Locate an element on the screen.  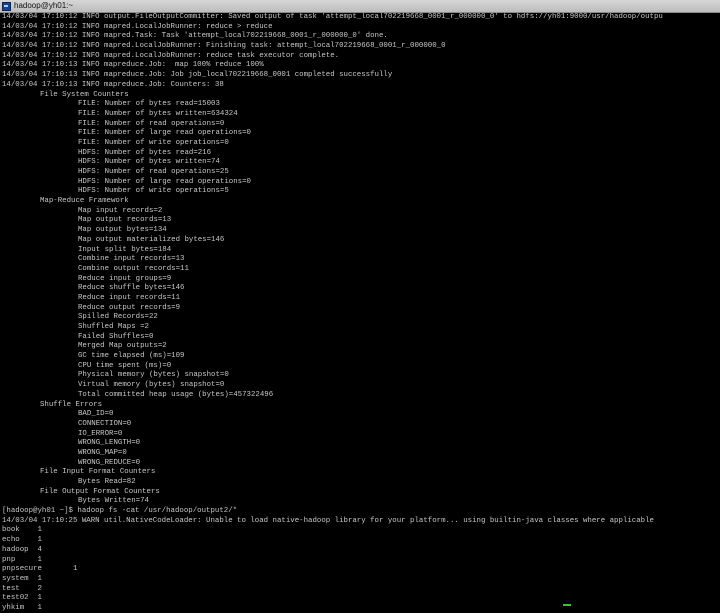
terminal-line: test02 1 is located at coordinates (22, 598).